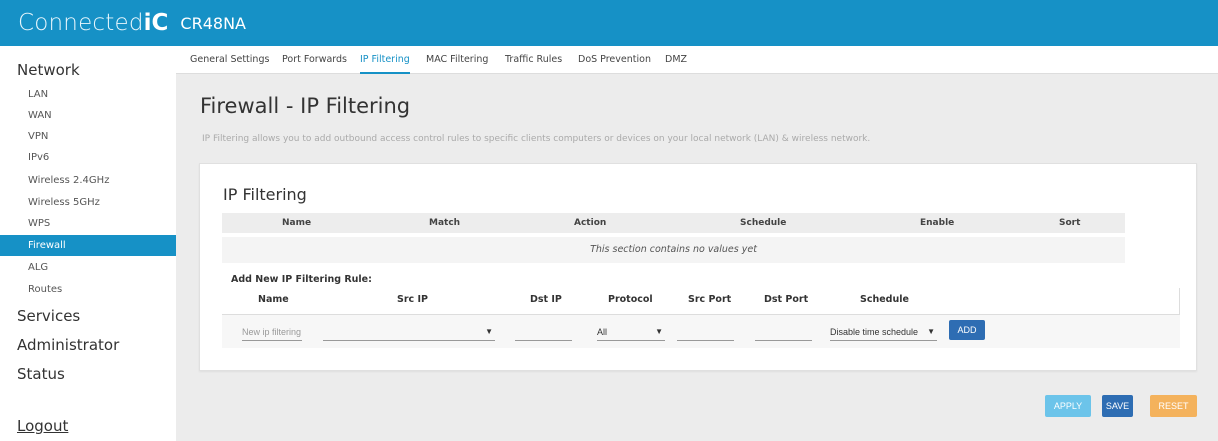 The image size is (1218, 441). Describe the element at coordinates (543, 332) in the screenshot. I see `dst-ip-input` at that location.